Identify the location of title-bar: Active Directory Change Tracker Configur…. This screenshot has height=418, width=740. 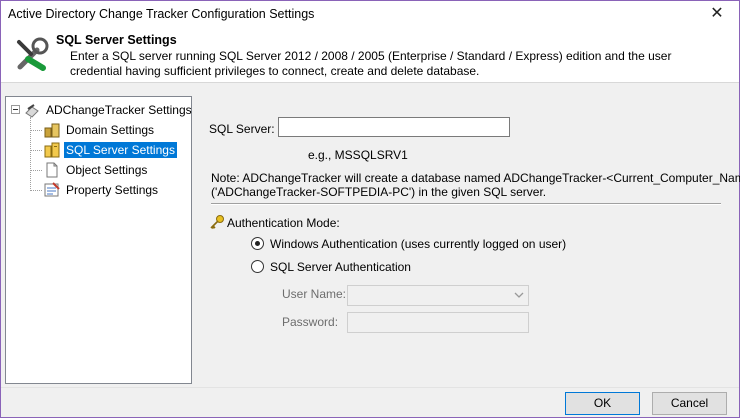
(370, 15).